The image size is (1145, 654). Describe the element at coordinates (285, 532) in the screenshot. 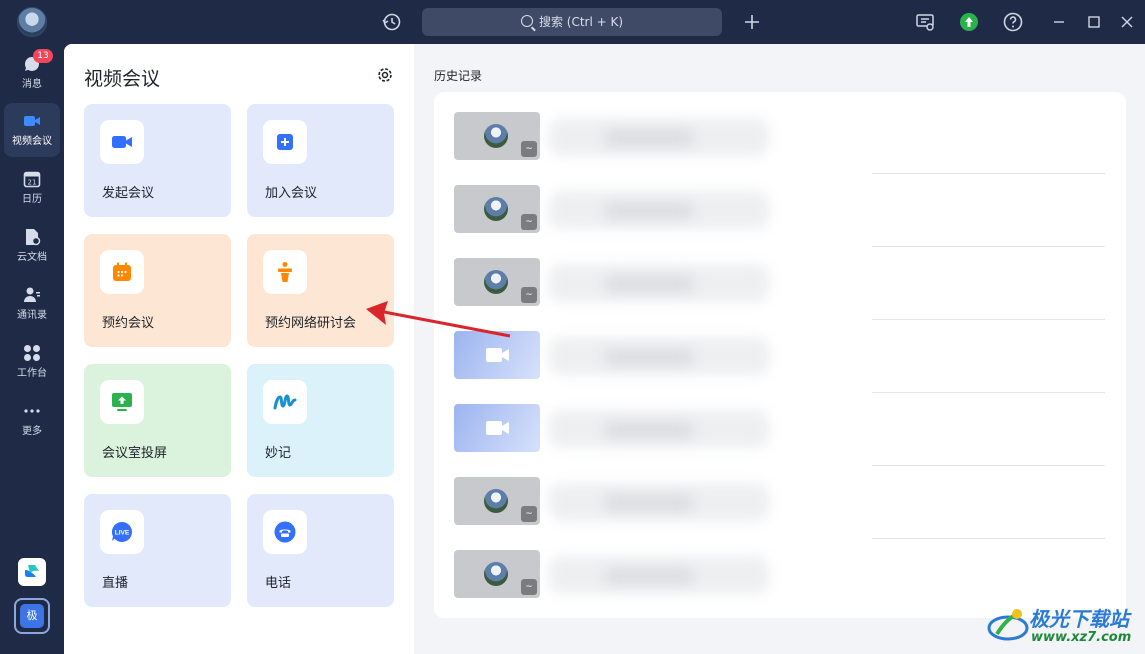

I see `phone-icon` at that location.